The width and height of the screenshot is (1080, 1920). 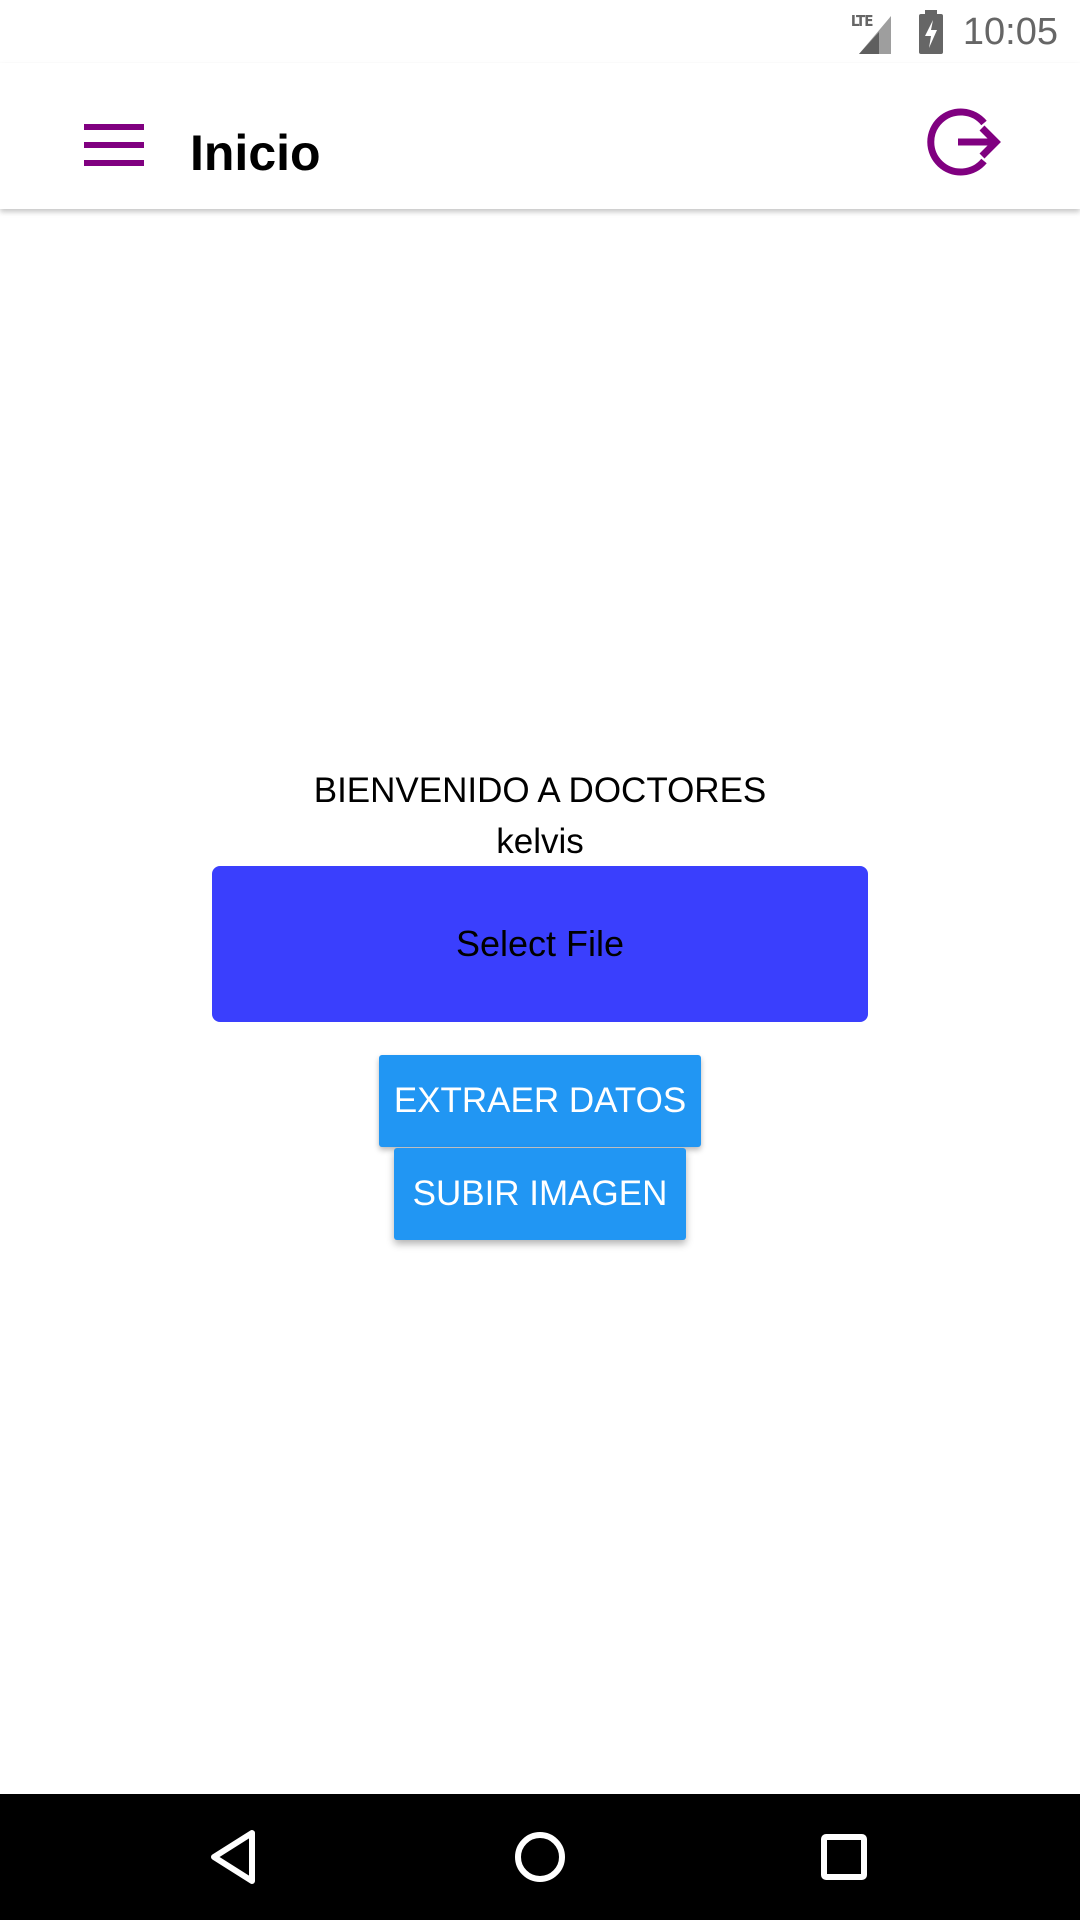 I want to click on home-button, so click(x=540, y=1857).